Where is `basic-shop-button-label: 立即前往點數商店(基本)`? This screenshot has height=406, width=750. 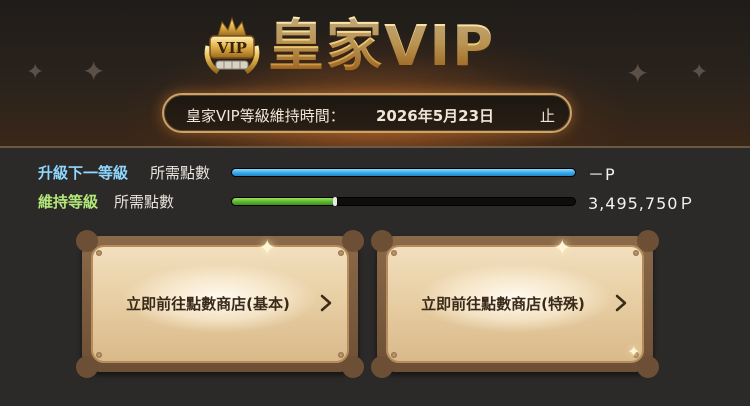
basic-shop-button-label: 立即前往點數商店(基本) is located at coordinates (208, 304).